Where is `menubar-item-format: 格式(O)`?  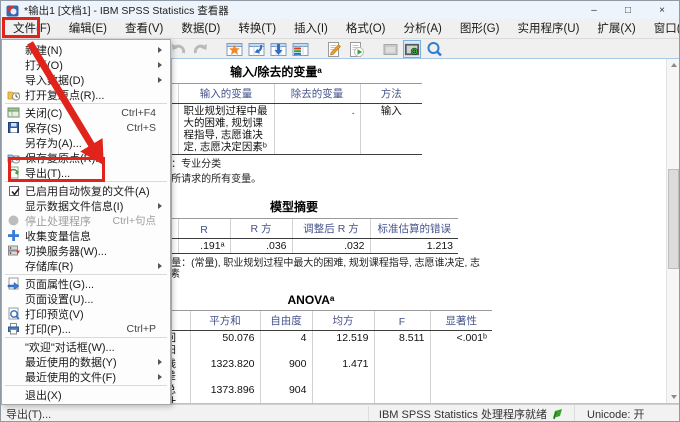 menubar-item-format: 格式(O) is located at coordinates (366, 29).